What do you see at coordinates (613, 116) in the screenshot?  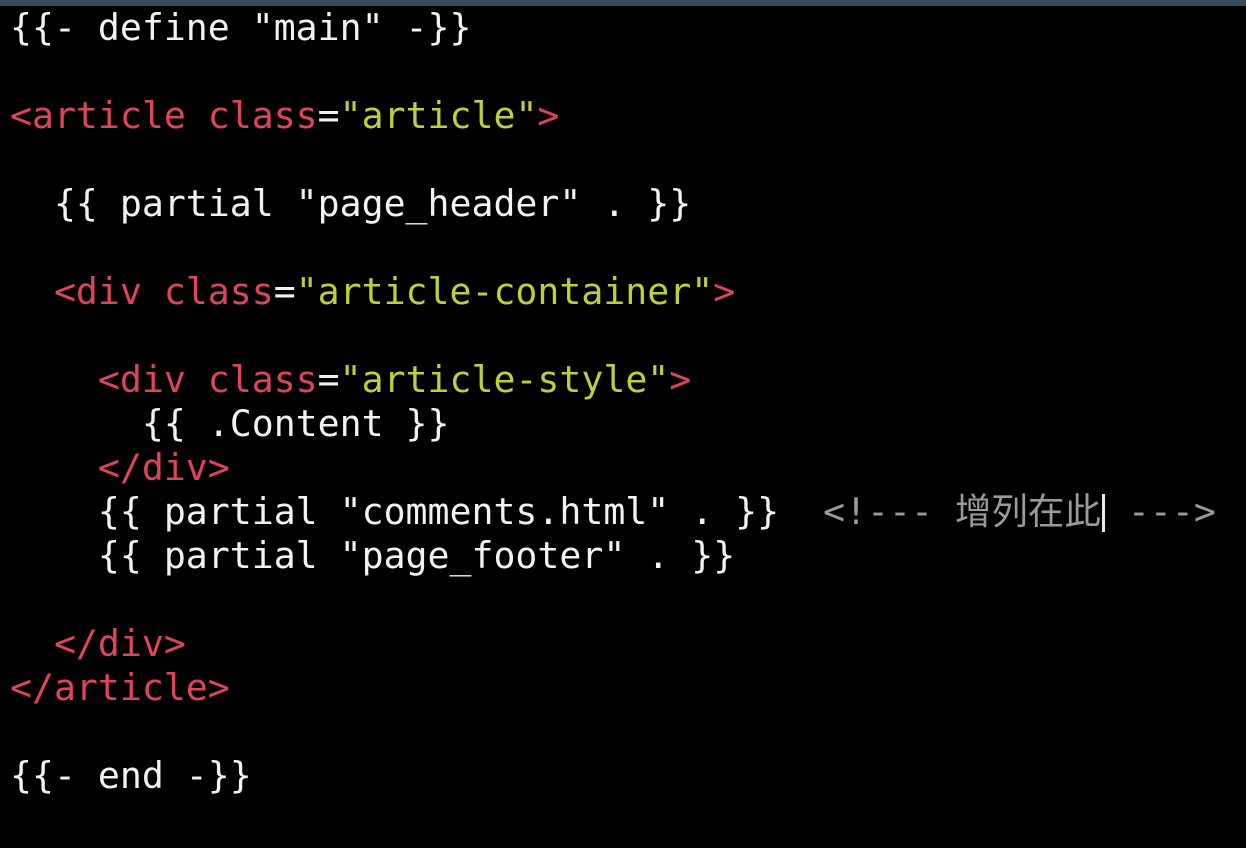 I see `code-line: <article class="article">` at bounding box center [613, 116].